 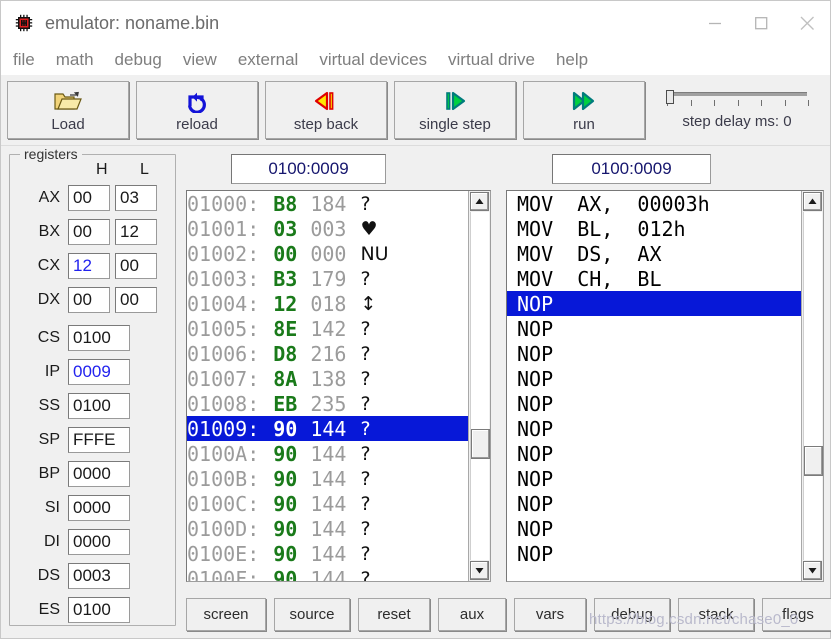 I want to click on memory-scrollbar, so click(x=479, y=386).